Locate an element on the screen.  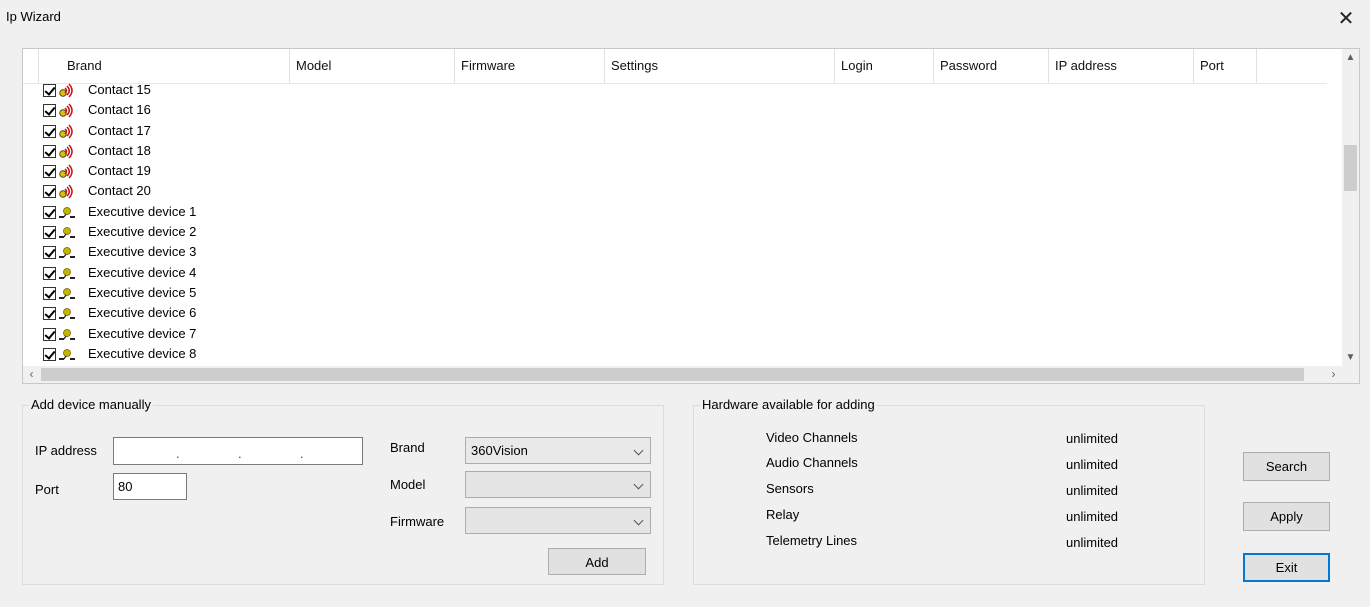
column-header-login: Login is located at coordinates (884, 66).